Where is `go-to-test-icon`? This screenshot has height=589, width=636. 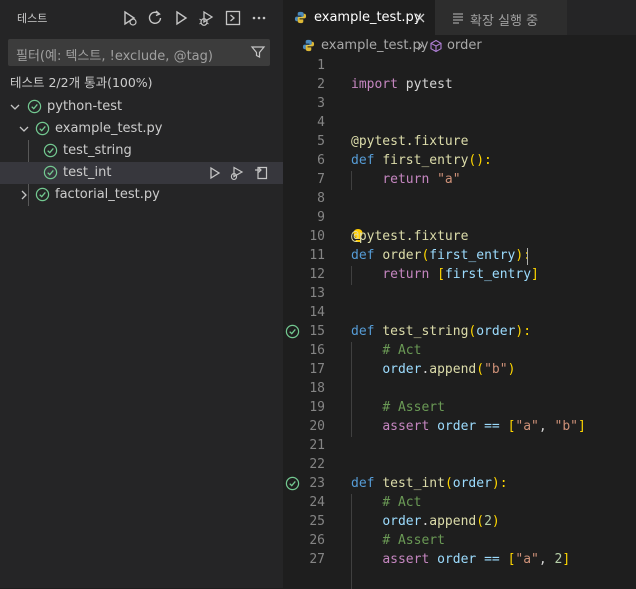 go-to-test-icon is located at coordinates (261, 173).